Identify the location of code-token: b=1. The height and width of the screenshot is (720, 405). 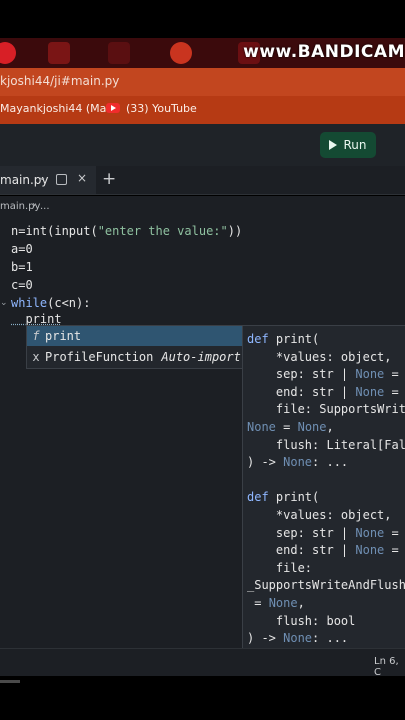
(22, 267).